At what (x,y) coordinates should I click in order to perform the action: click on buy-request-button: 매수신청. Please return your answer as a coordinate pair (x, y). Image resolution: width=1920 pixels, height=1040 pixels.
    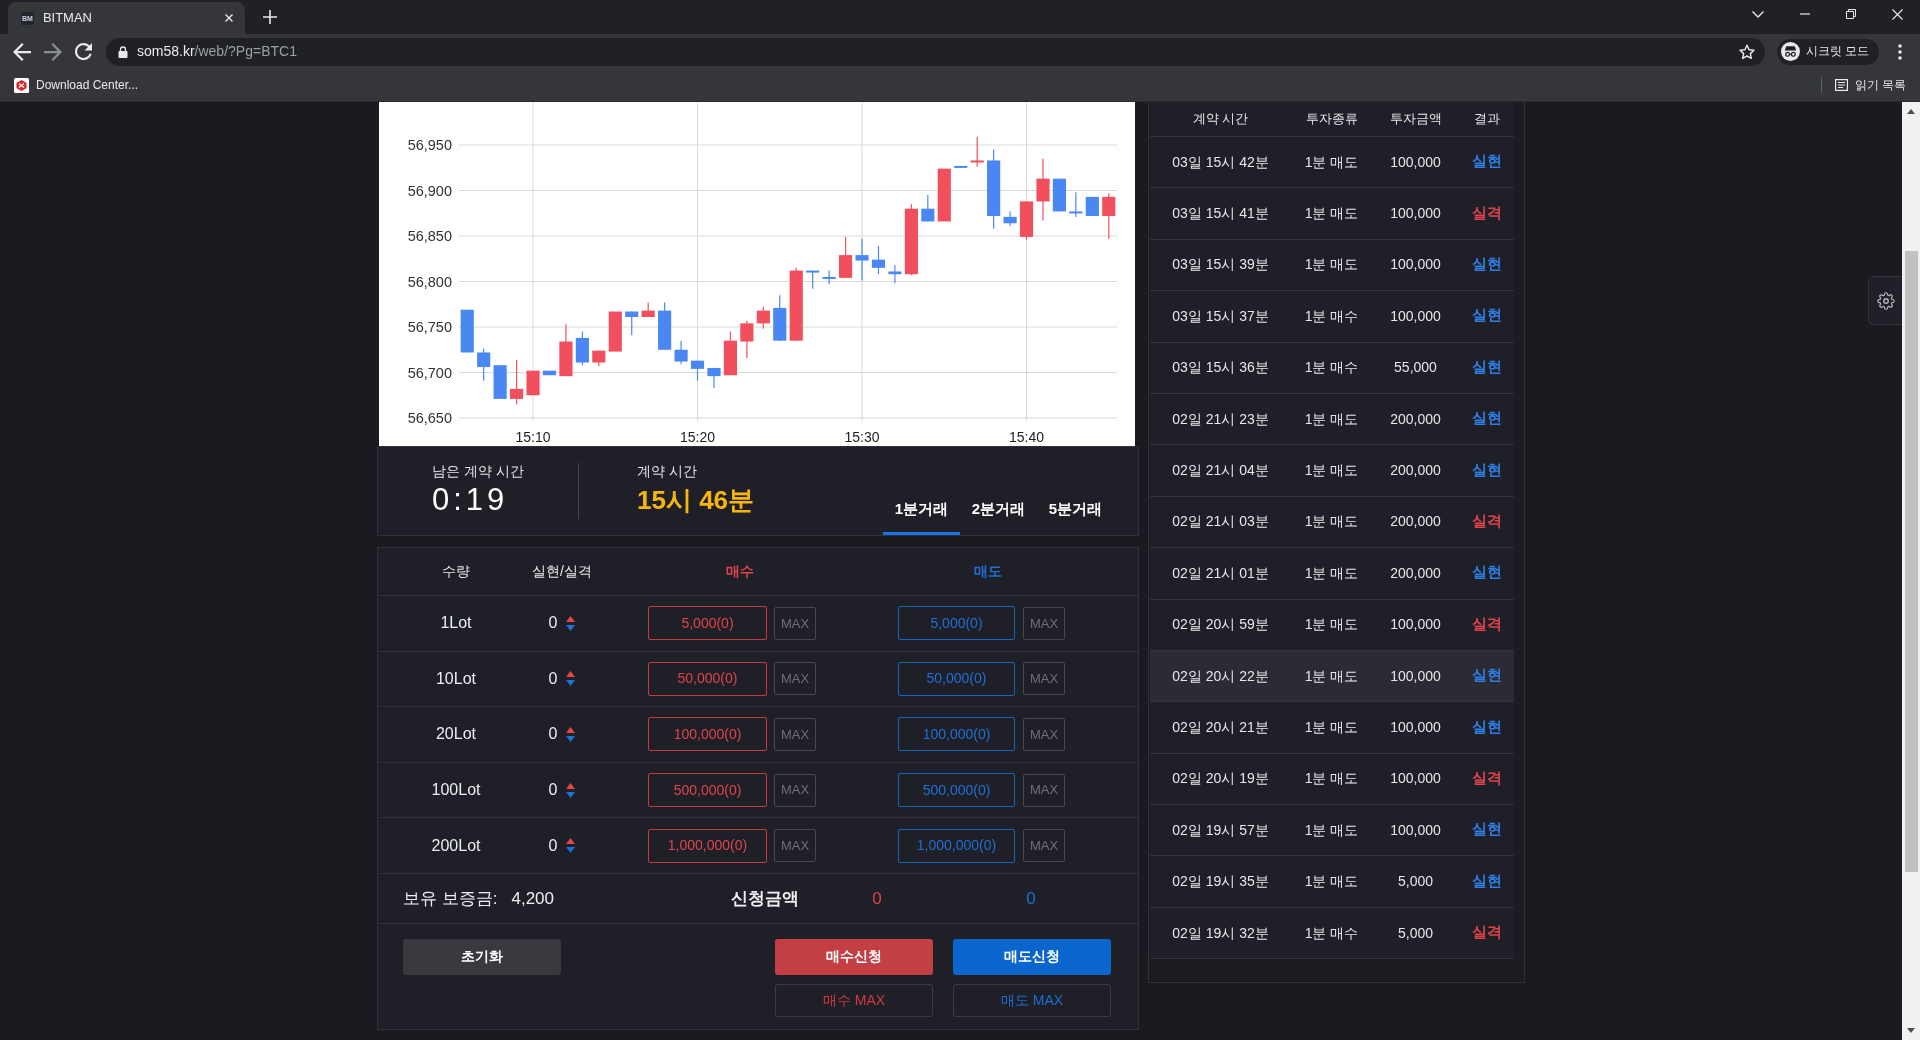
    Looking at the image, I should click on (854, 956).